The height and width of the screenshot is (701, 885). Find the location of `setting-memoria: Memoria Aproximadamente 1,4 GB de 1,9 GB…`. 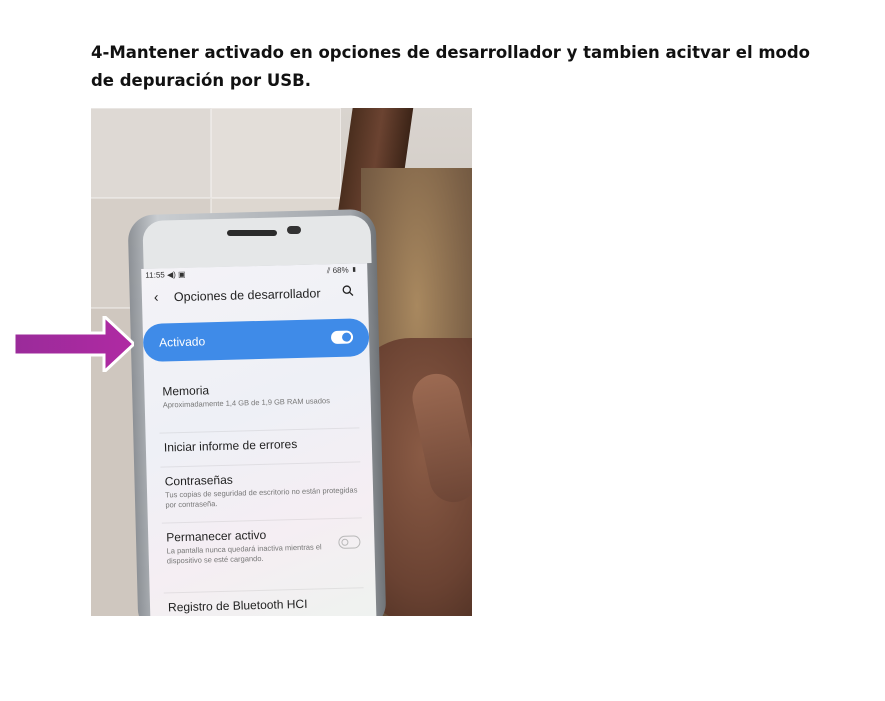

setting-memoria: Memoria Aproximadamente 1,4 GB de 1,9 GB… is located at coordinates (262, 394).